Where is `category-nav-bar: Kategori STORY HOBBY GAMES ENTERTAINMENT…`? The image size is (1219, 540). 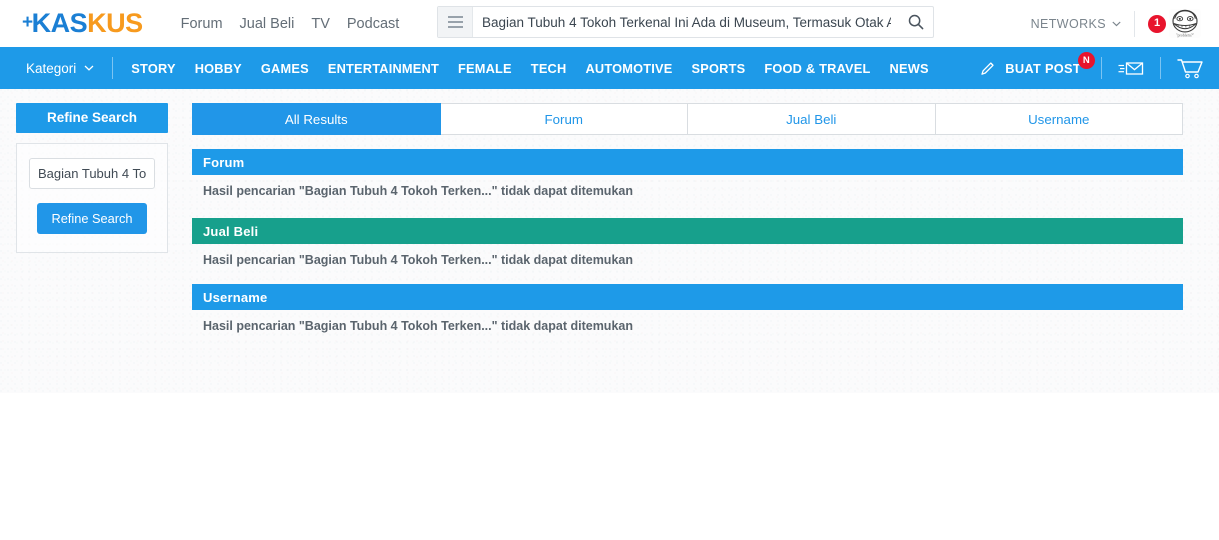 category-nav-bar: Kategori STORY HOBBY GAMES ENTERTAINMENT… is located at coordinates (609, 68).